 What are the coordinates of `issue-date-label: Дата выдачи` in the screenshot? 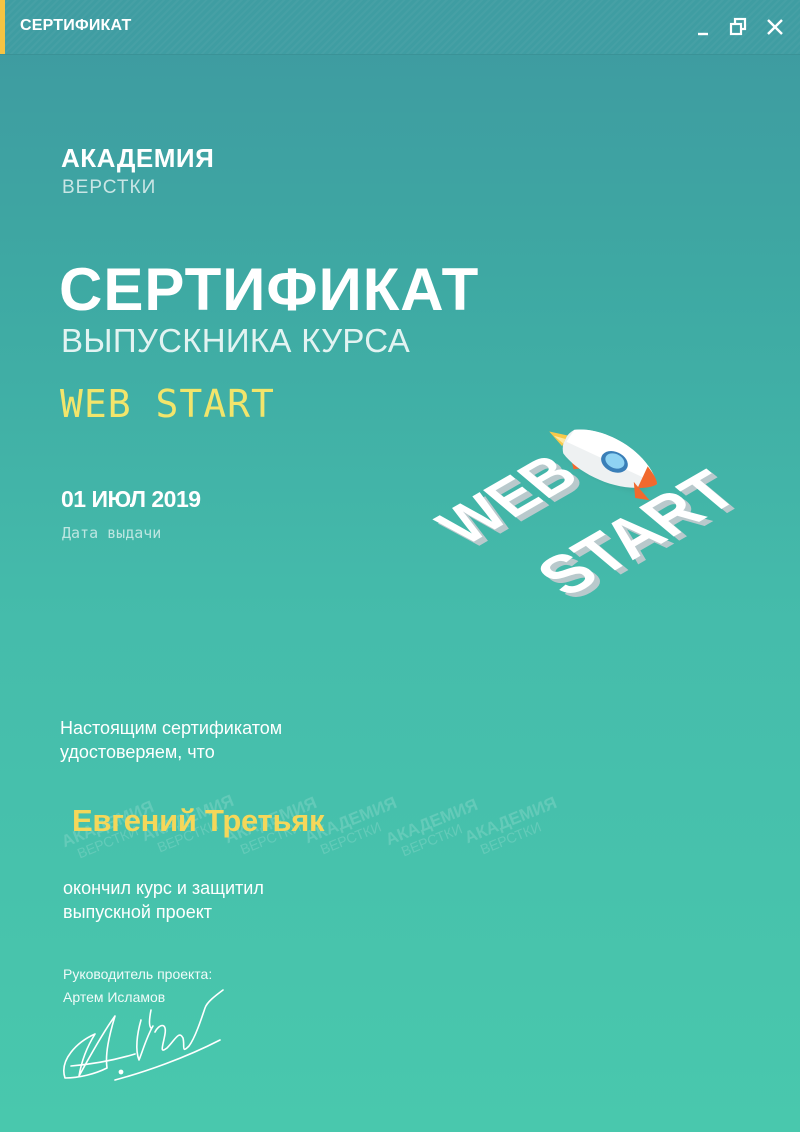 It's located at (112, 533).